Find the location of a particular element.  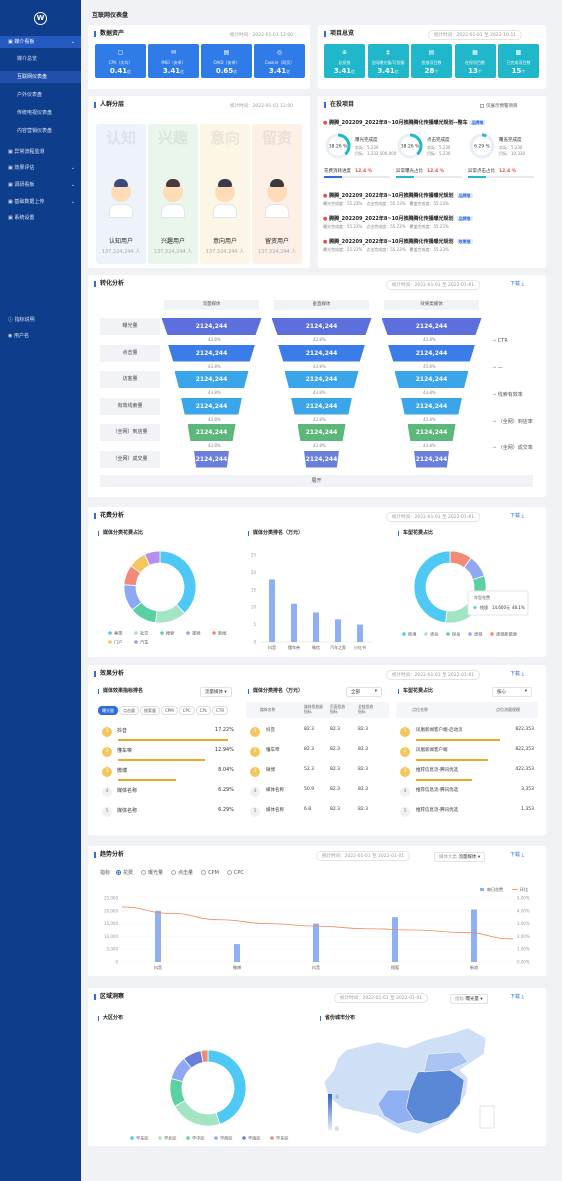

table-row: 5 媒体名称 6.8 82.3 82.3 is located at coordinates (316, 812).